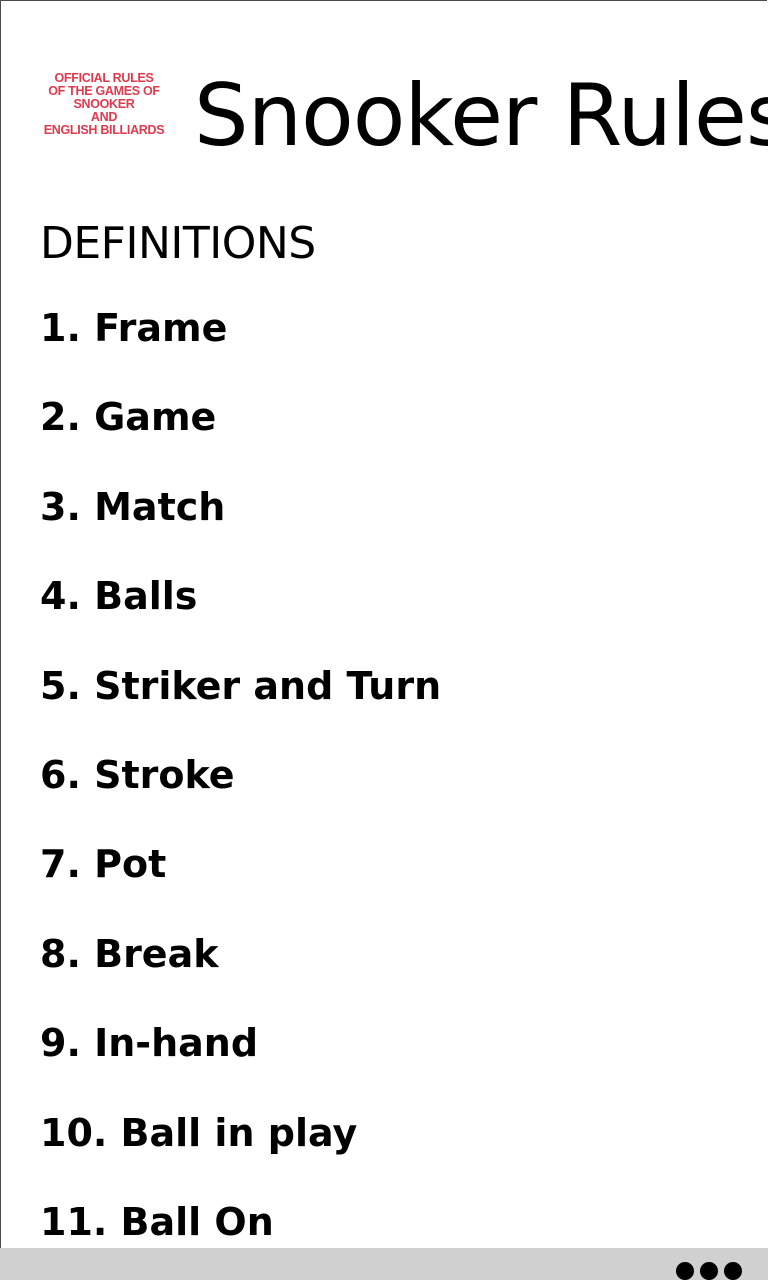 The image size is (768, 1280). Describe the element at coordinates (384, 1264) in the screenshot. I see `app-bar` at that location.